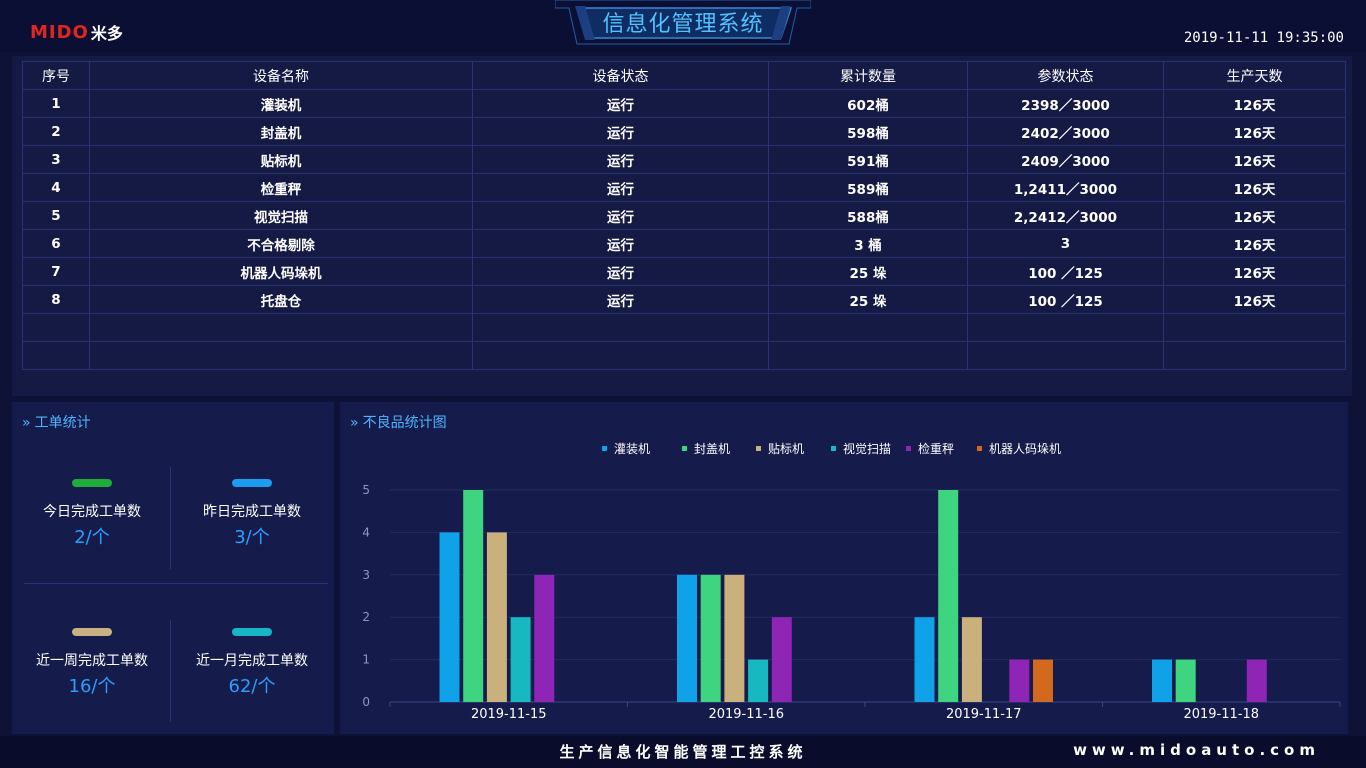 This screenshot has width=1366, height=768. I want to click on work-order-title: » 工单统计, so click(56, 422).